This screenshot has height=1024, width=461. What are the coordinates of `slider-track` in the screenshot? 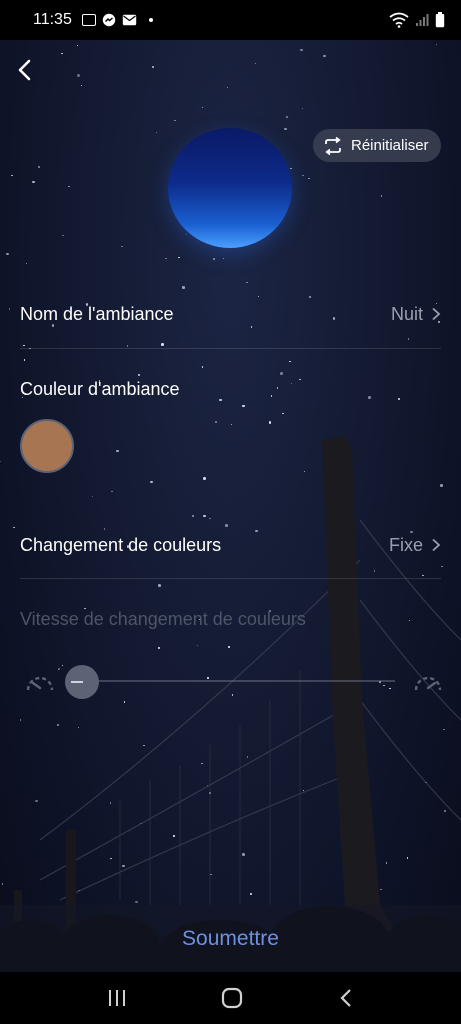 It's located at (238, 681).